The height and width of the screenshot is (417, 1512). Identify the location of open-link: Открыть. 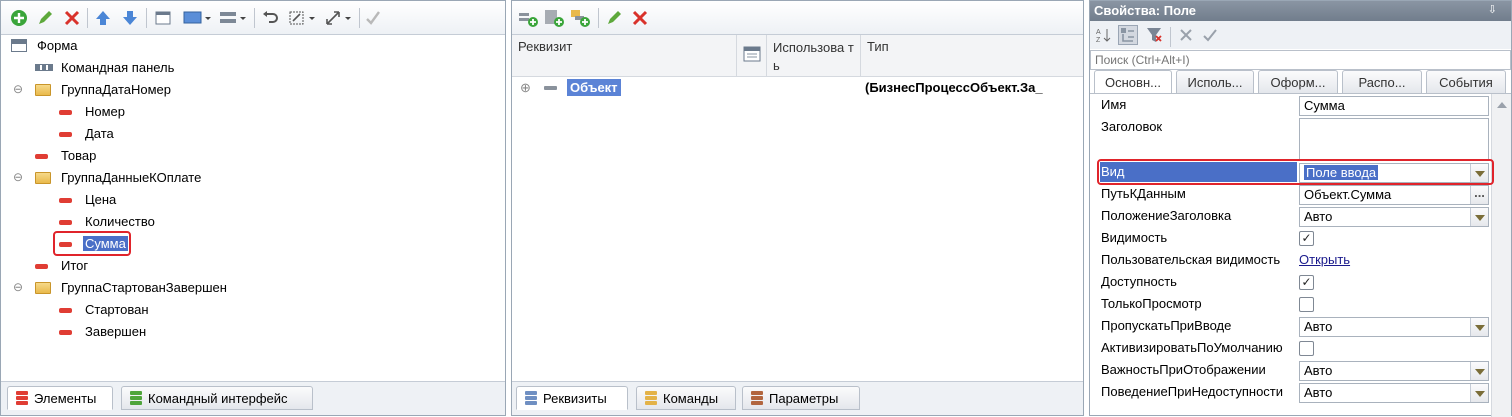
(1324, 259).